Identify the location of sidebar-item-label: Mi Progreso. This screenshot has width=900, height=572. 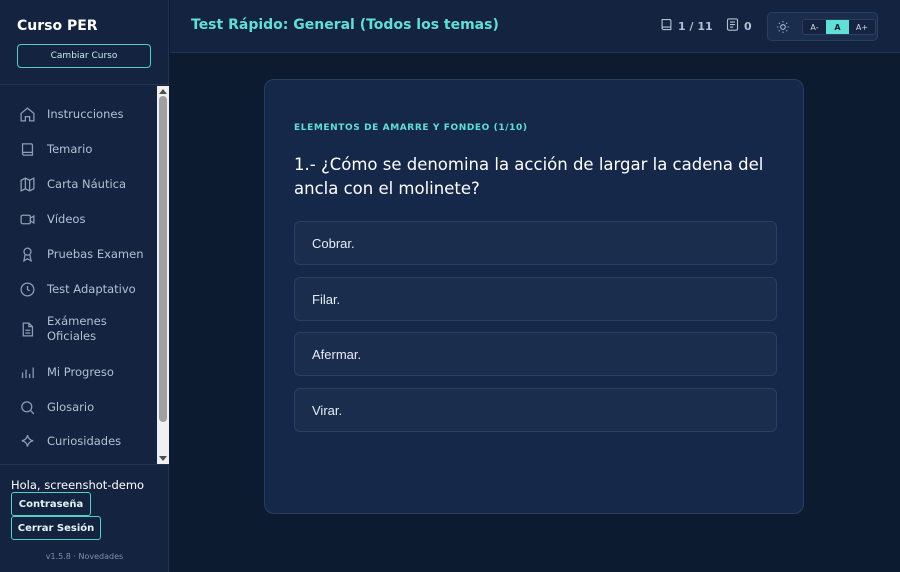
(80, 371).